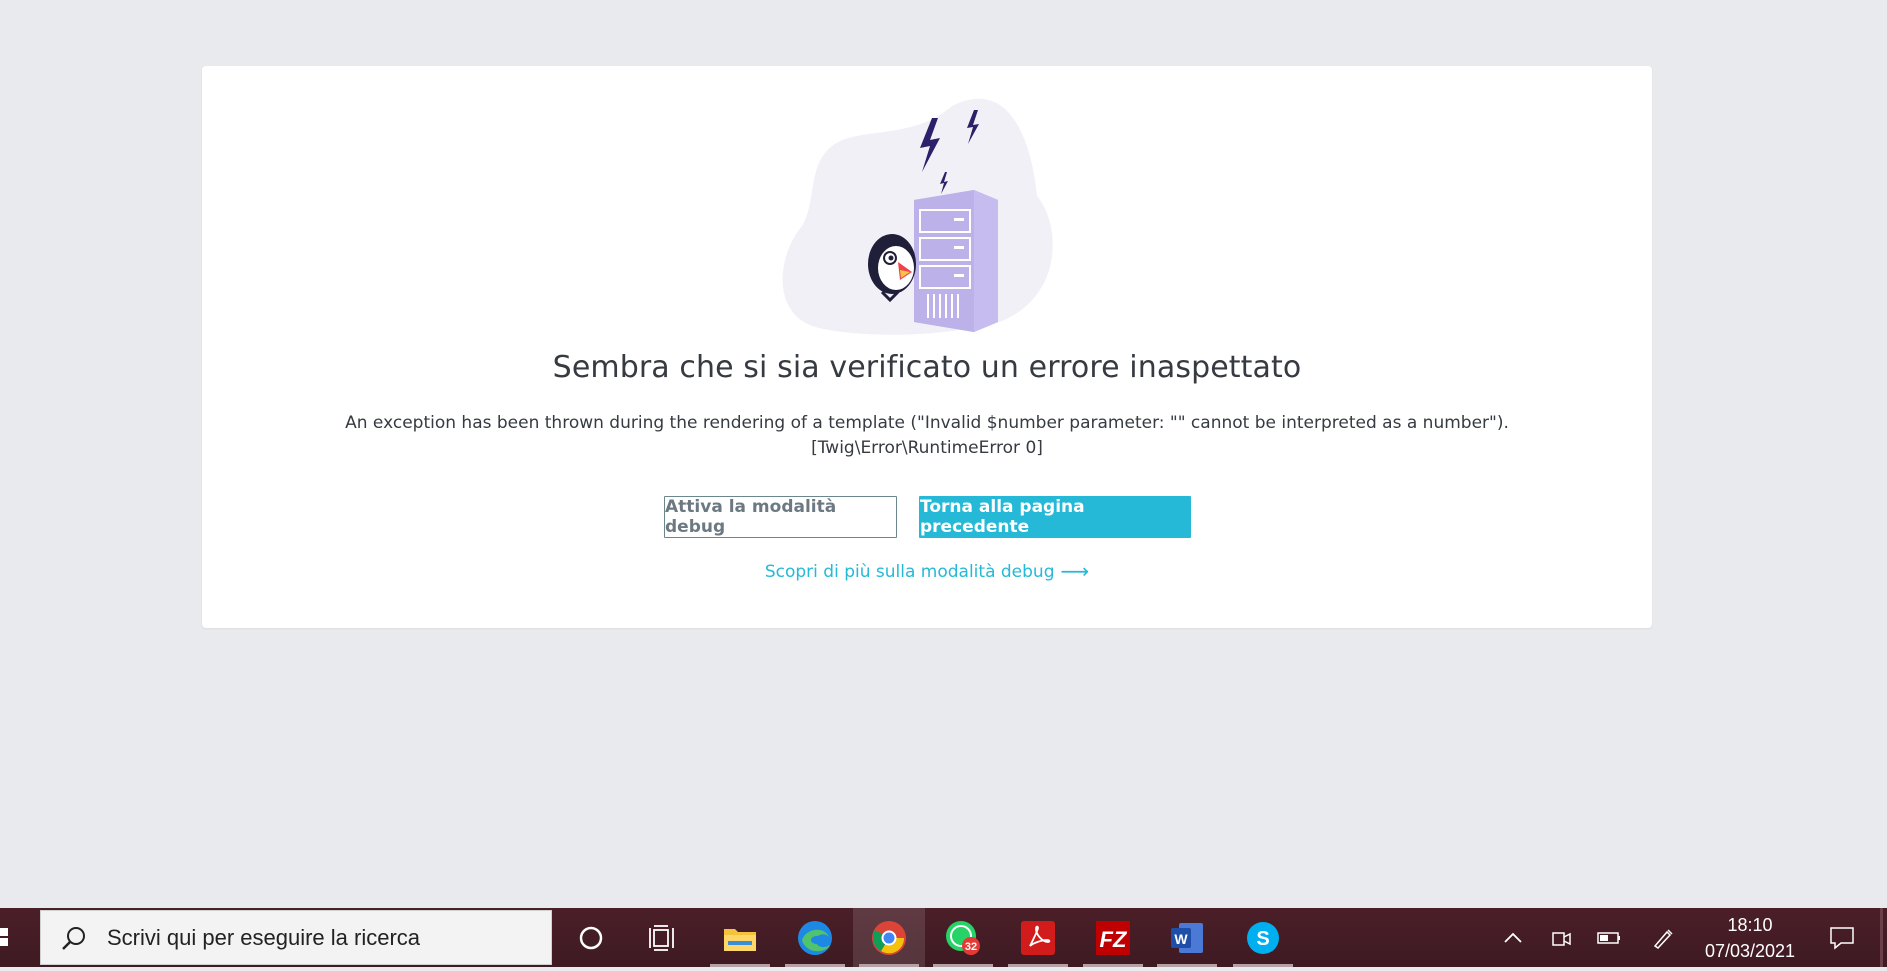  What do you see at coordinates (1750, 925) in the screenshot?
I see `clock-time: 18:10` at bounding box center [1750, 925].